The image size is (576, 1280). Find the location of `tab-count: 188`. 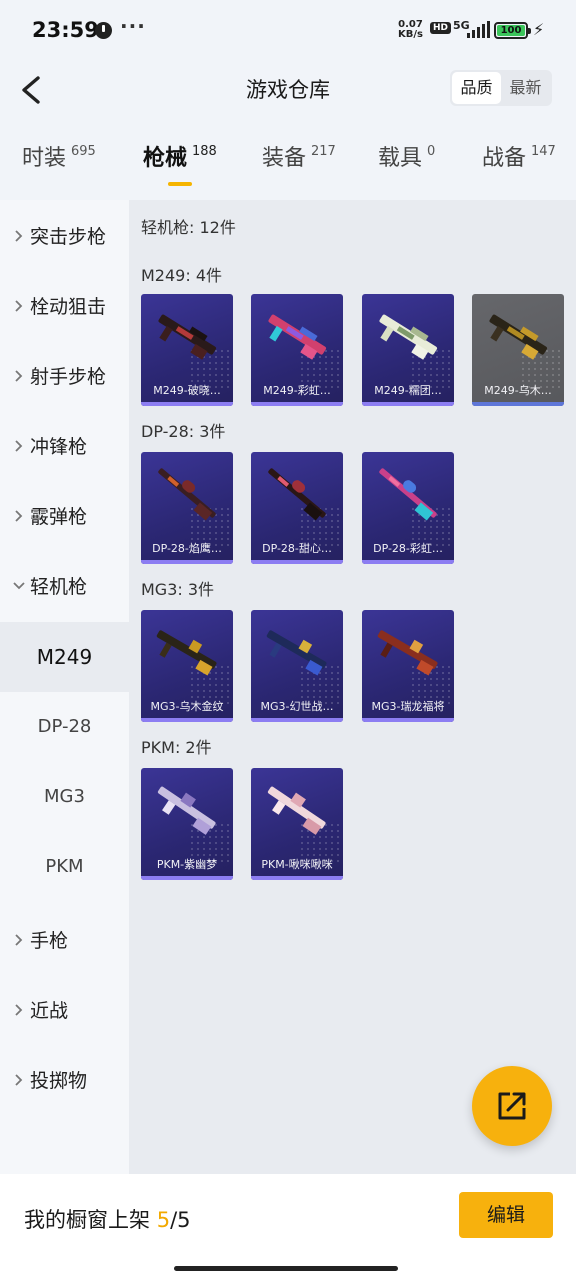

tab-count: 188 is located at coordinates (204, 151).